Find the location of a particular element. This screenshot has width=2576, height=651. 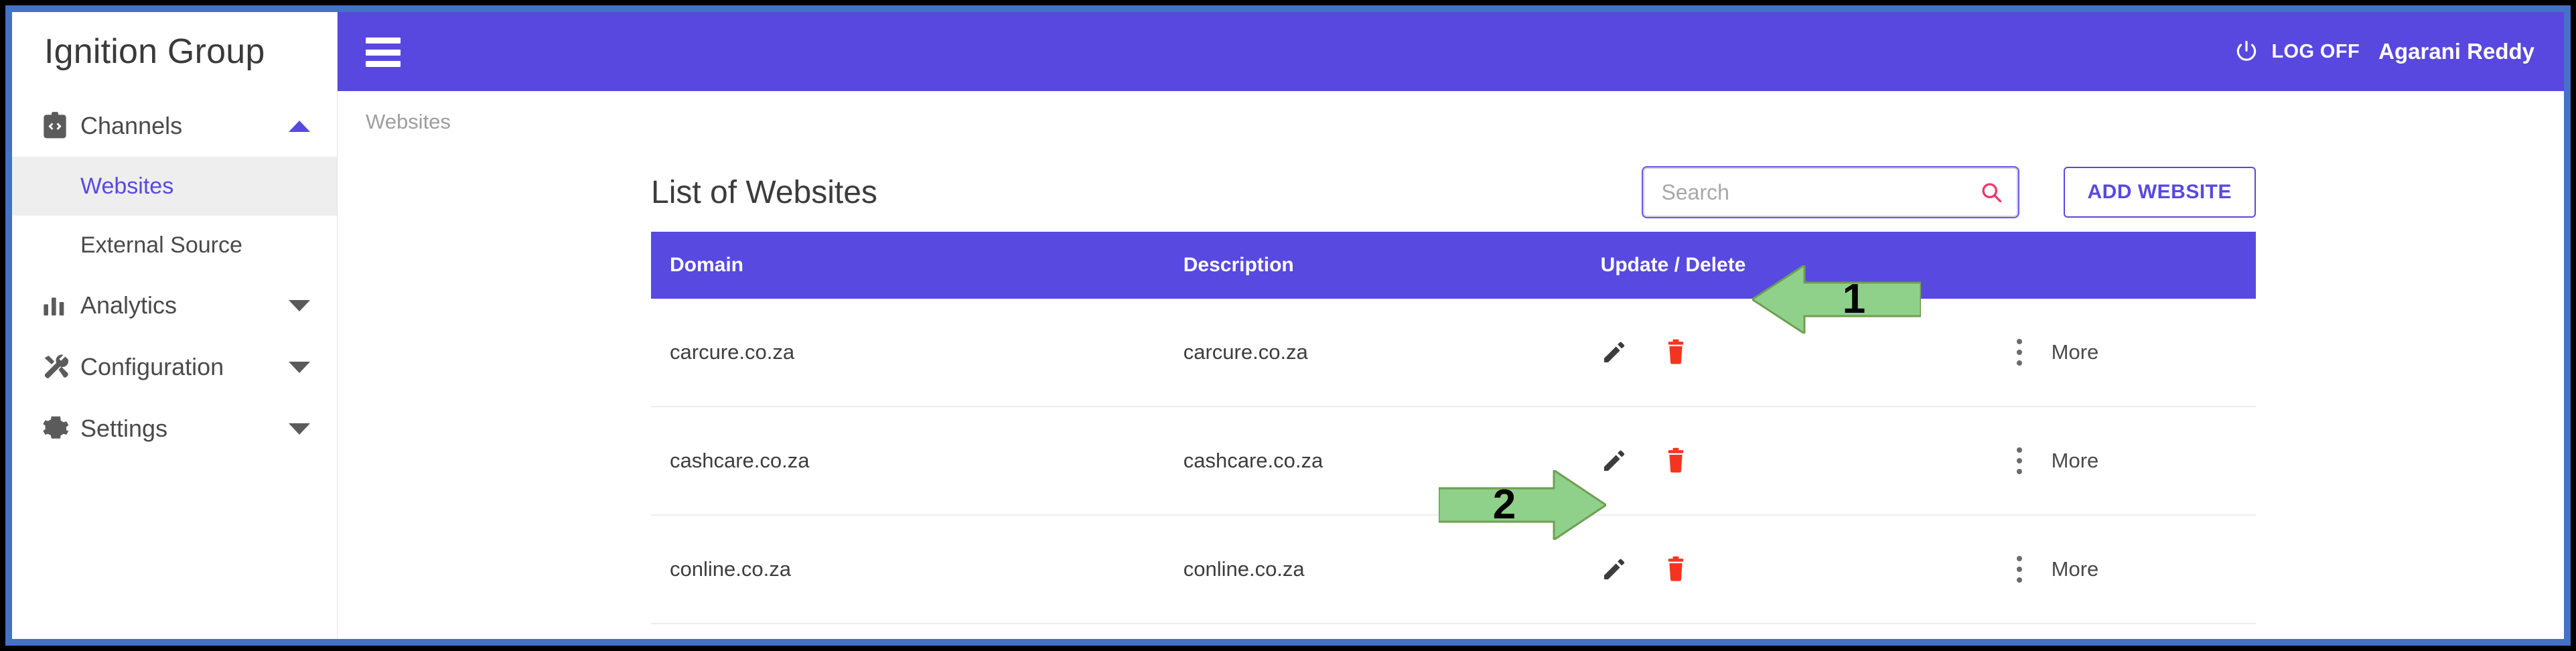

hamburger-icon is located at coordinates (384, 51).